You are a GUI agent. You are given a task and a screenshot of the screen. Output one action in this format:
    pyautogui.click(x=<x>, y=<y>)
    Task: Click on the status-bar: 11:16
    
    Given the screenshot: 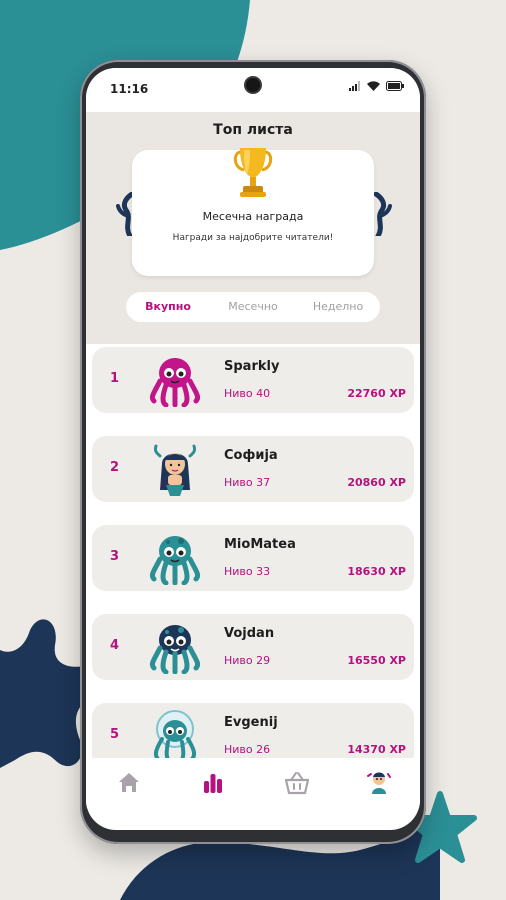 What is the action you would take?
    pyautogui.click(x=253, y=90)
    